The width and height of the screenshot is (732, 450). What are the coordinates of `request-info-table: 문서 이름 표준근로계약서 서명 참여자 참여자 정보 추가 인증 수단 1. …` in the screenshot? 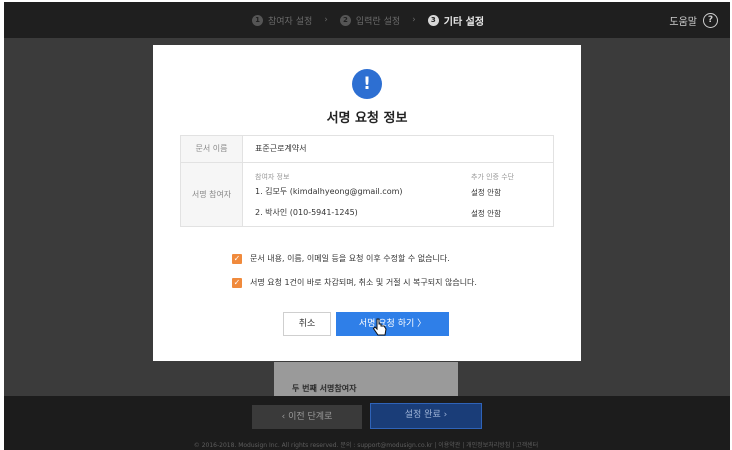 It's located at (367, 181).